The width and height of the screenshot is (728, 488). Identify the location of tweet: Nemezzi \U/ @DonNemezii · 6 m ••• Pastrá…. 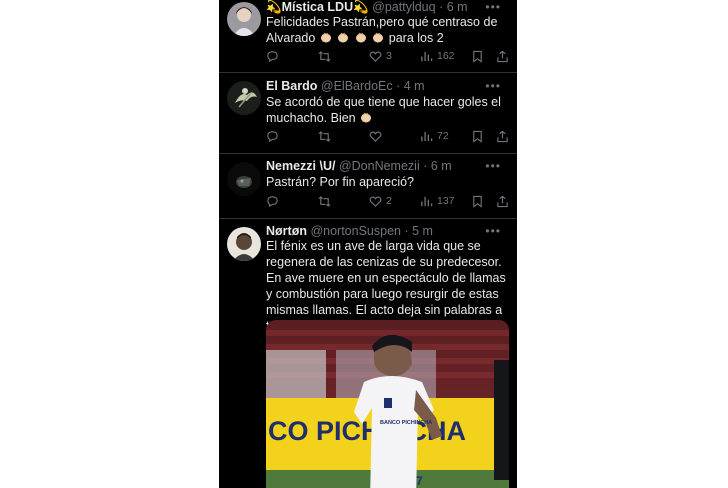
(368, 186).